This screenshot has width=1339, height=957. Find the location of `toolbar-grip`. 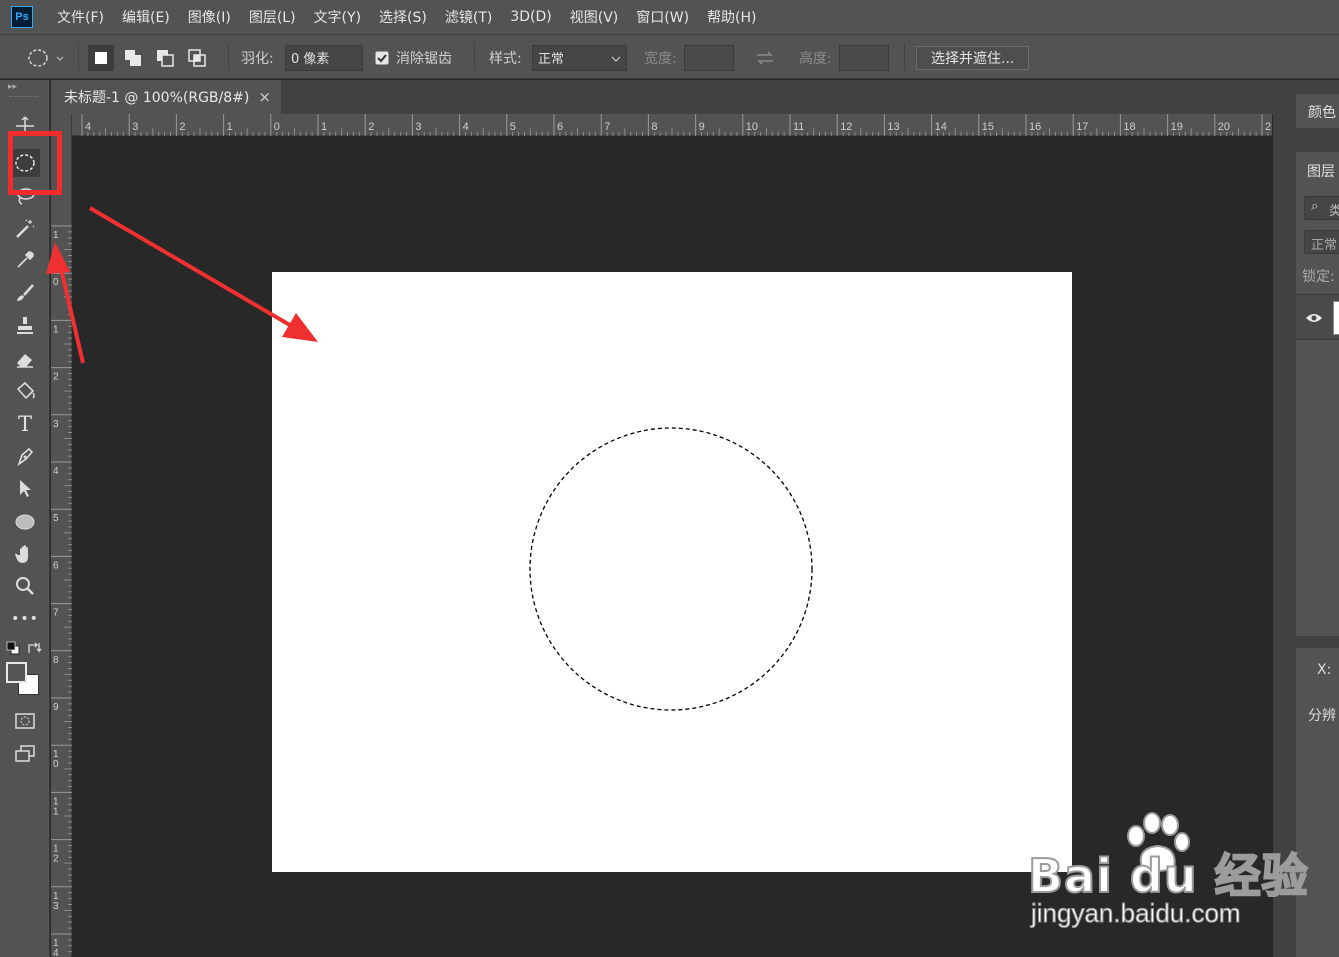

toolbar-grip is located at coordinates (24, 97).